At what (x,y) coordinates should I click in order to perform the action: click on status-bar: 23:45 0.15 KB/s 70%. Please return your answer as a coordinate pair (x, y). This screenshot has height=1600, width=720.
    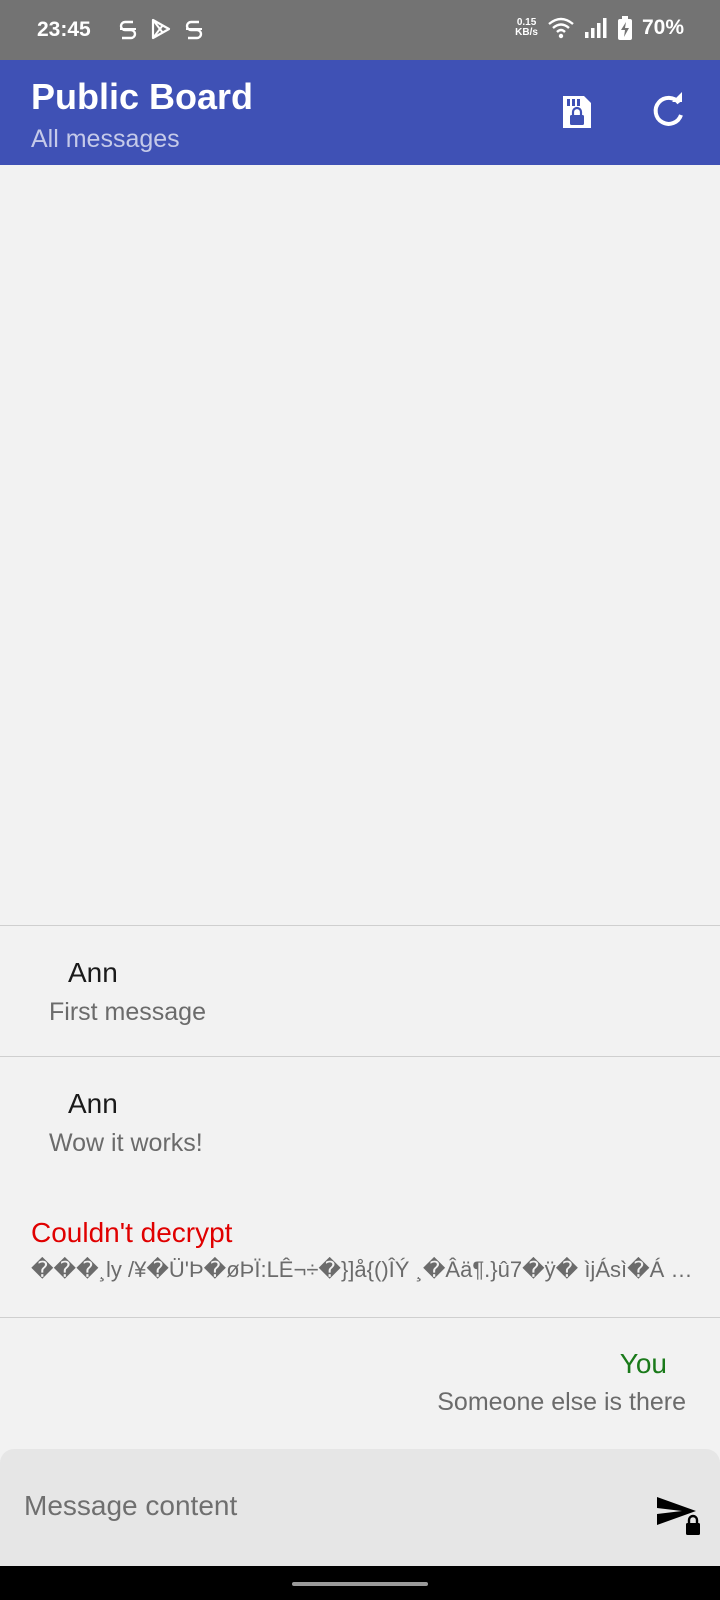
    Looking at the image, I should click on (360, 30).